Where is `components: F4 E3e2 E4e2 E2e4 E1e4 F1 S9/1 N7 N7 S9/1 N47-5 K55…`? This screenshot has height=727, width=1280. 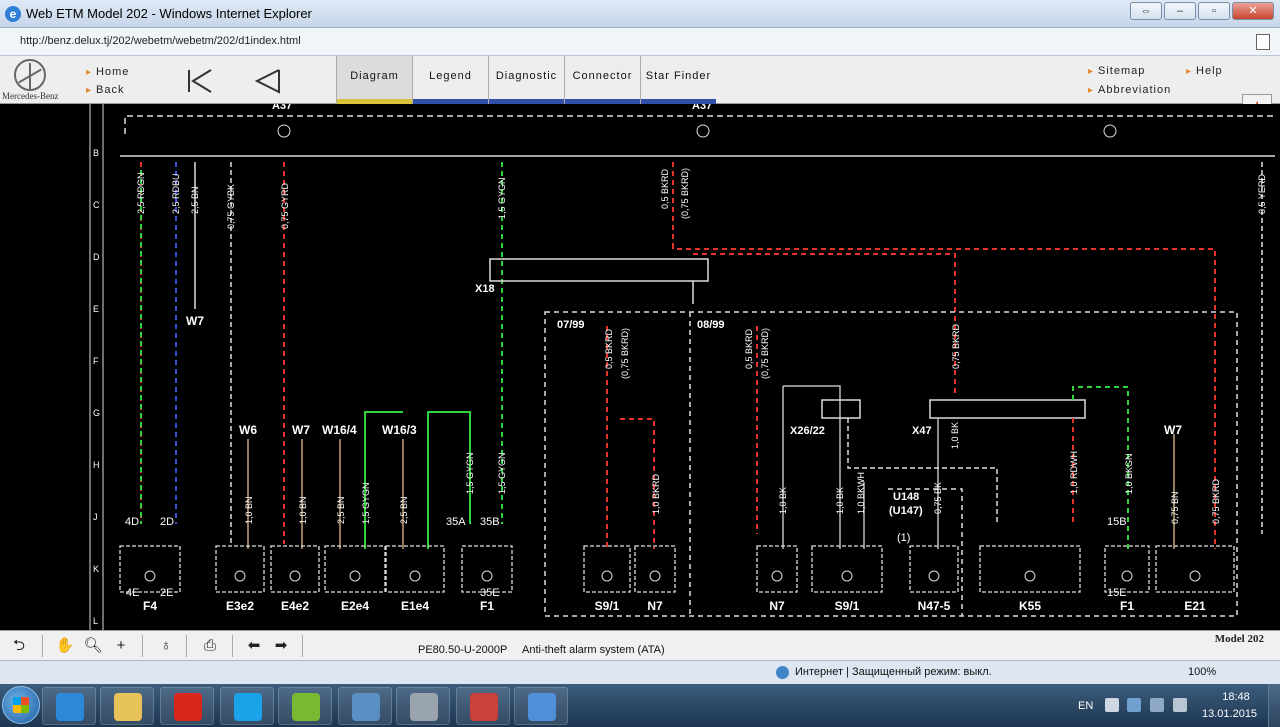 components: F4 E3e2 E4e2 E2e4 E1e4 F1 S9/1 N7 N7 S9/1 N47-5 K55… is located at coordinates (677, 579).